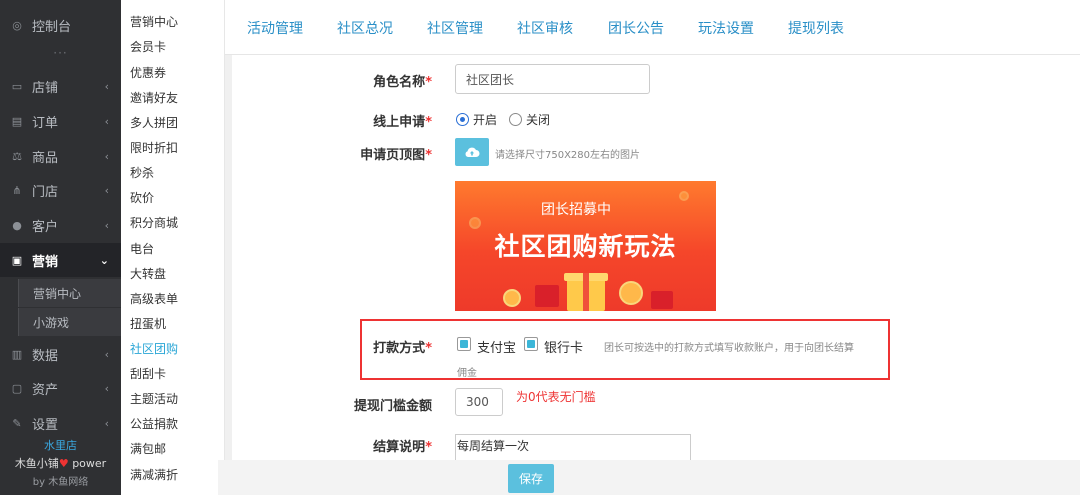  I want to click on subnav-item: 主题活动, so click(154, 398).